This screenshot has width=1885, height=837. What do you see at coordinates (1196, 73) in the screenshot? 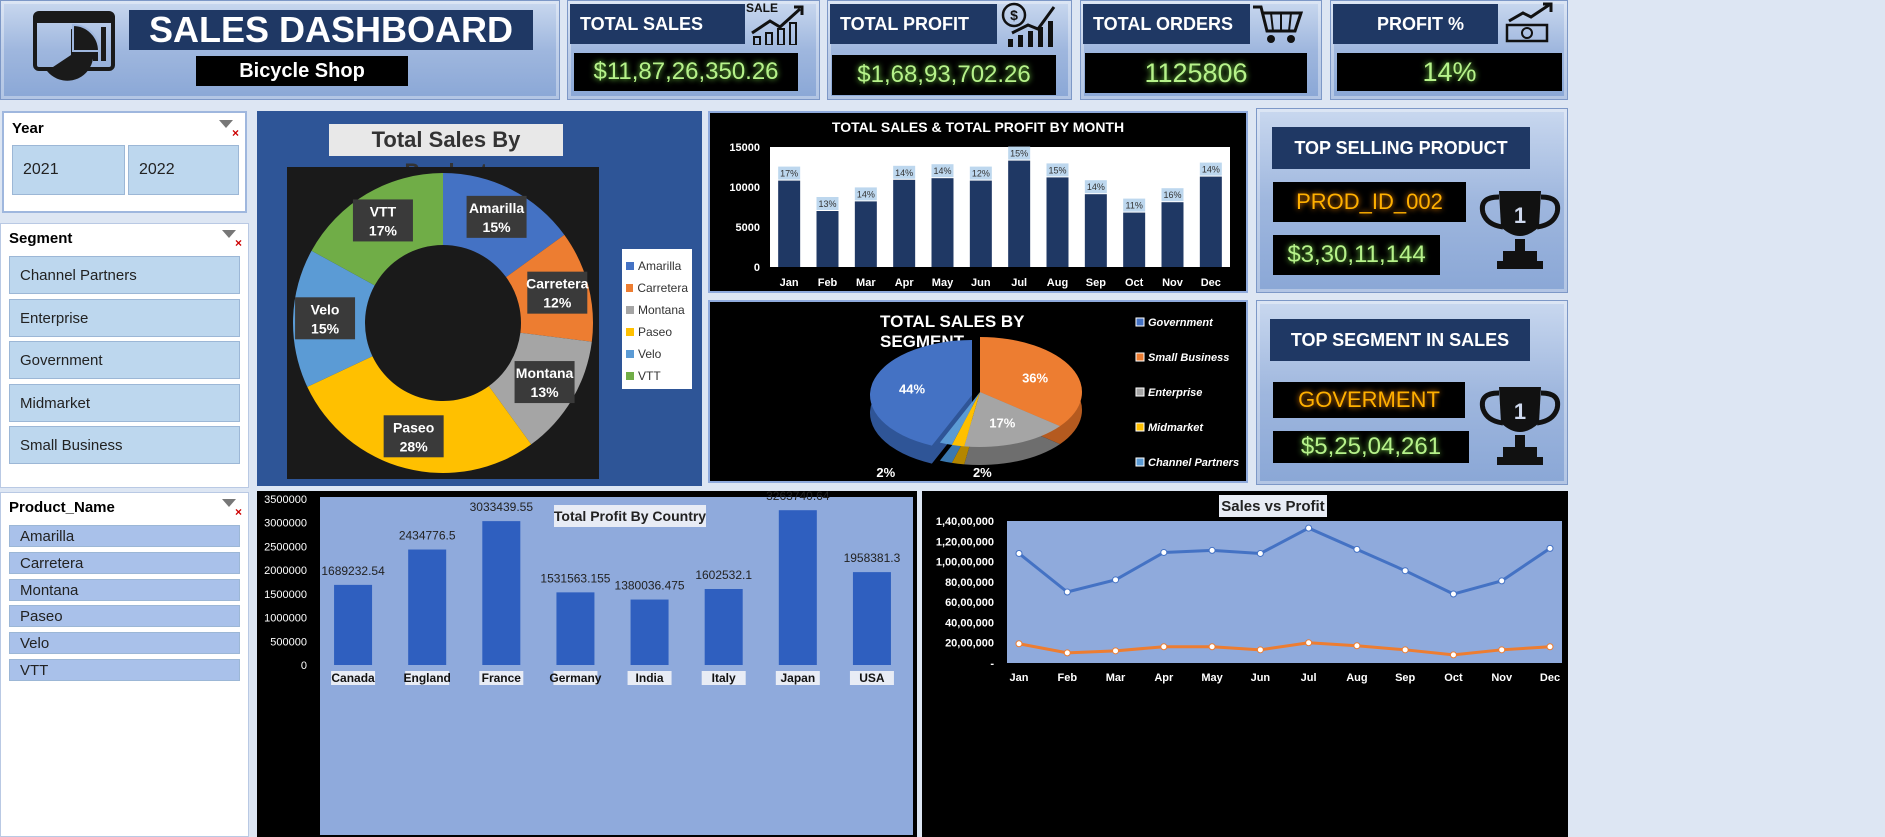
I see `kpi-value: 1125806` at bounding box center [1196, 73].